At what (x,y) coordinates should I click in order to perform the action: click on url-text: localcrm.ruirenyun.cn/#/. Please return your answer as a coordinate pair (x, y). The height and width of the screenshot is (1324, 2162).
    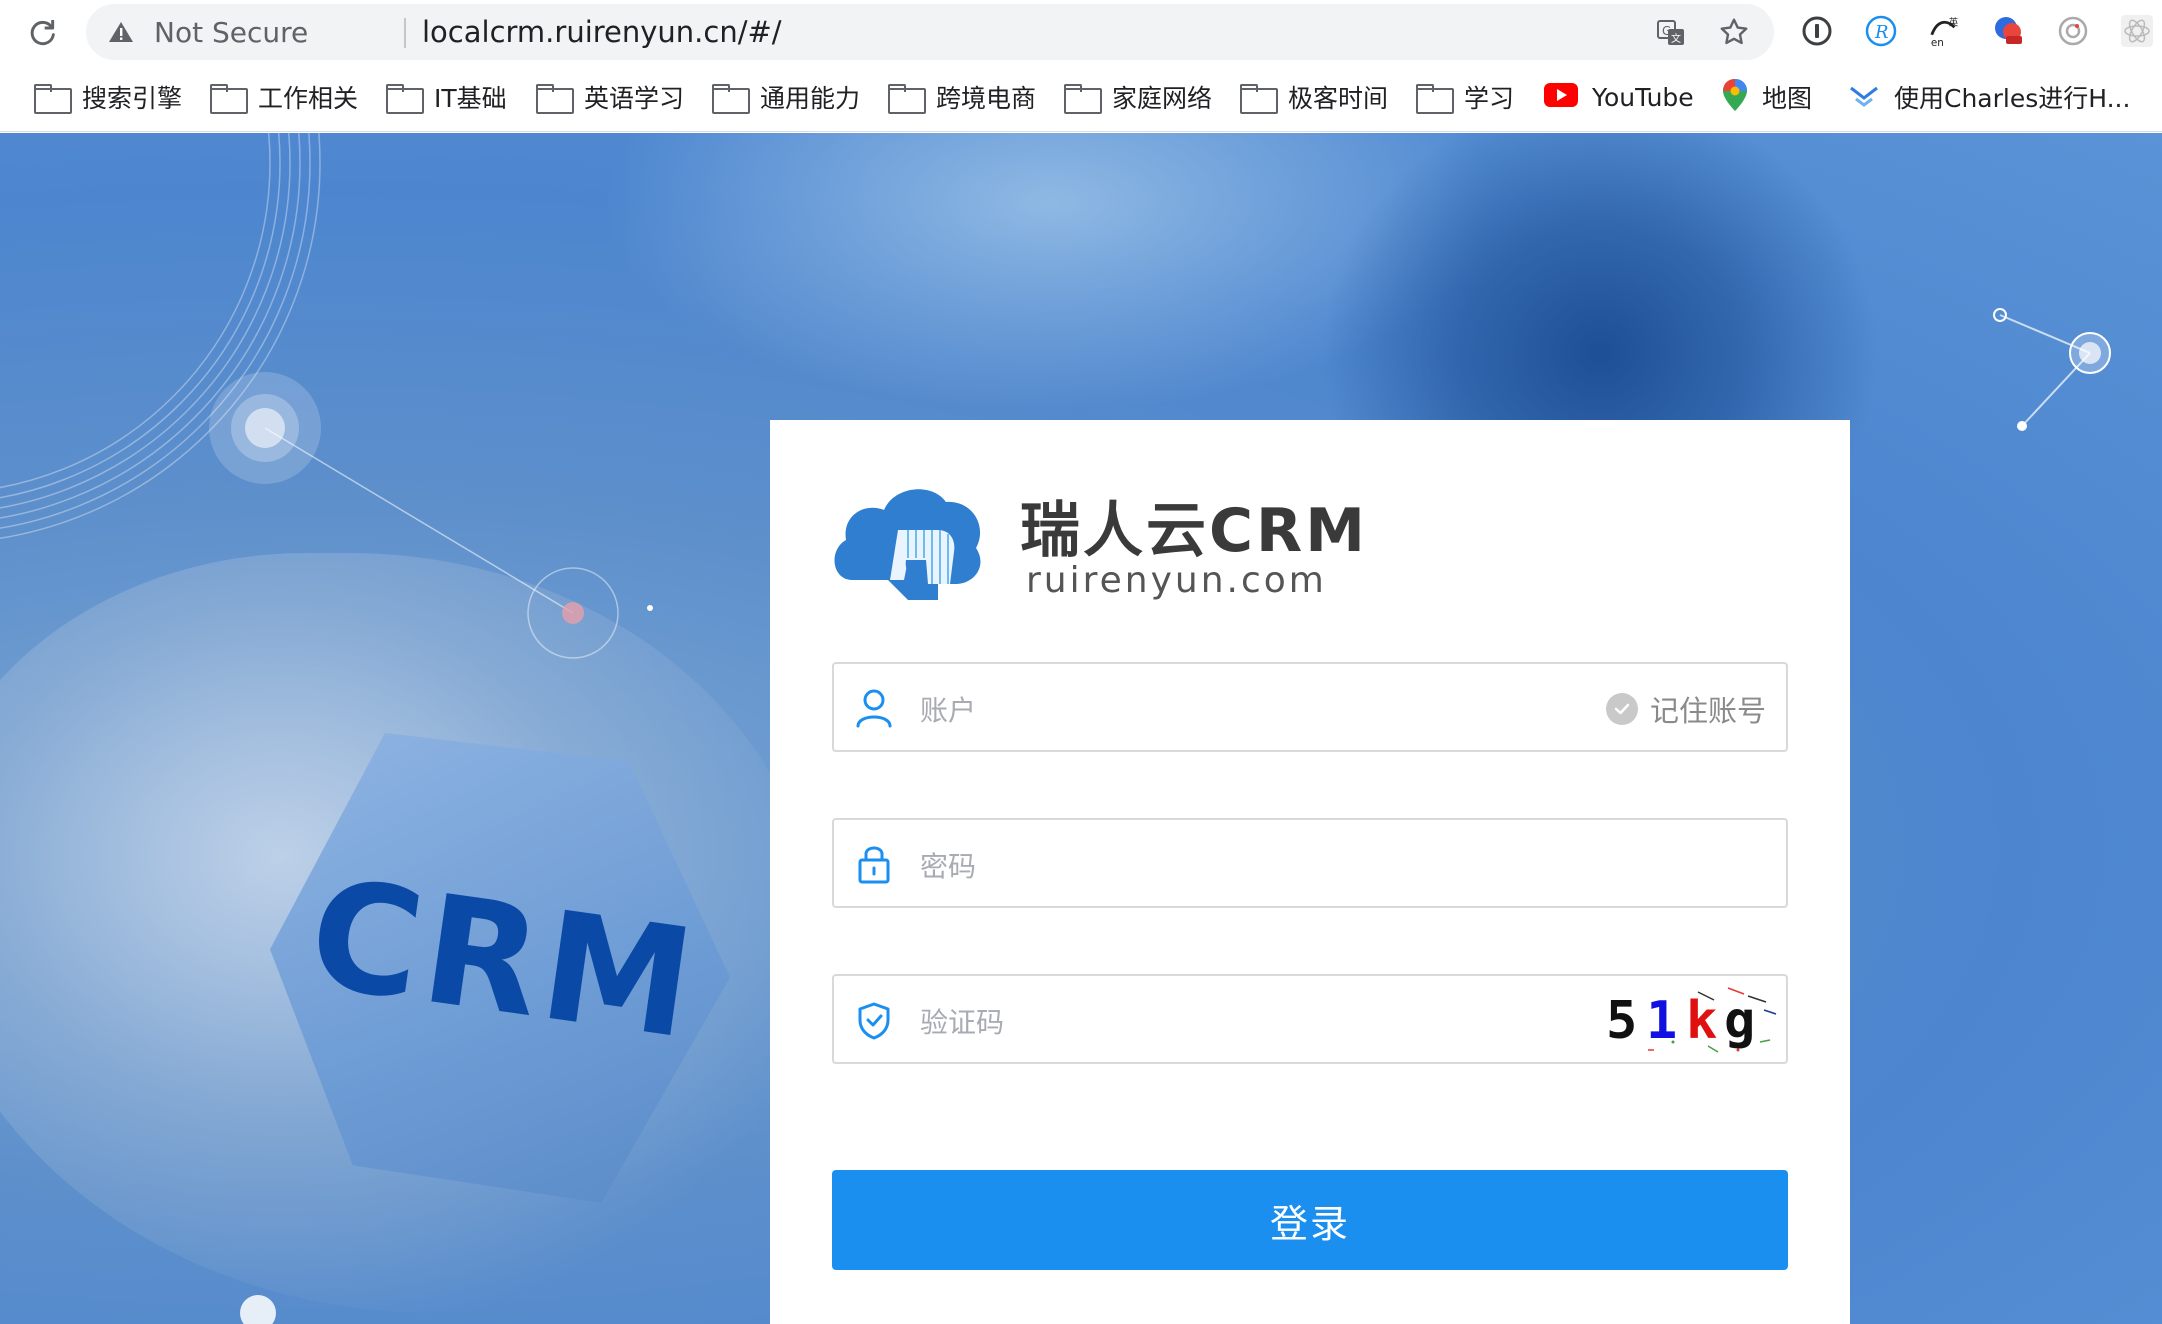
    Looking at the image, I should click on (602, 32).